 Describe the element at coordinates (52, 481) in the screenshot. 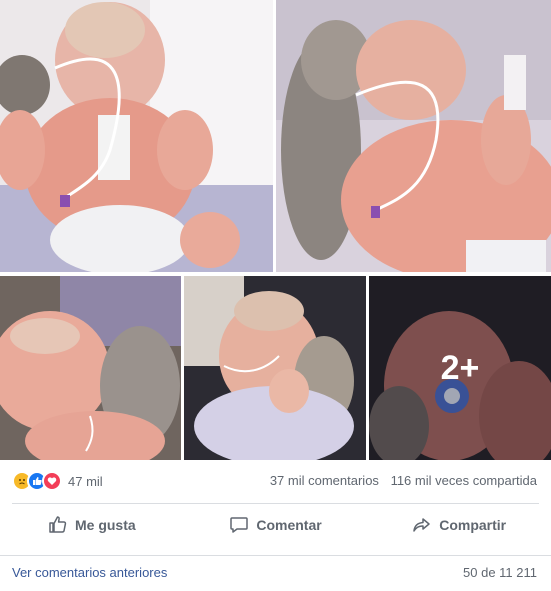

I see `love-reaction-icon` at that location.